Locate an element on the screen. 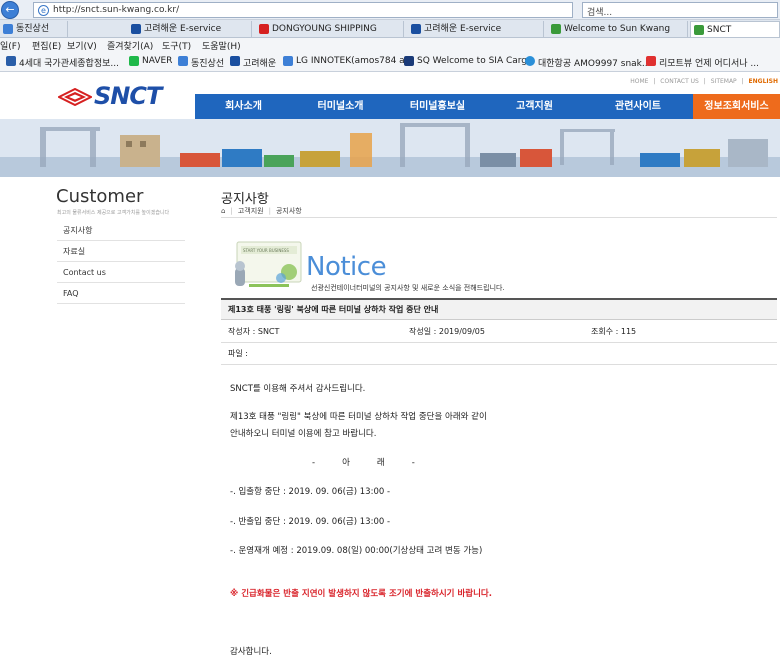 This screenshot has width=780, height=659. post-meta: 작성자 : SNCT 작성일 : 2019/09/05 조회수 : 115 is located at coordinates (499, 331).